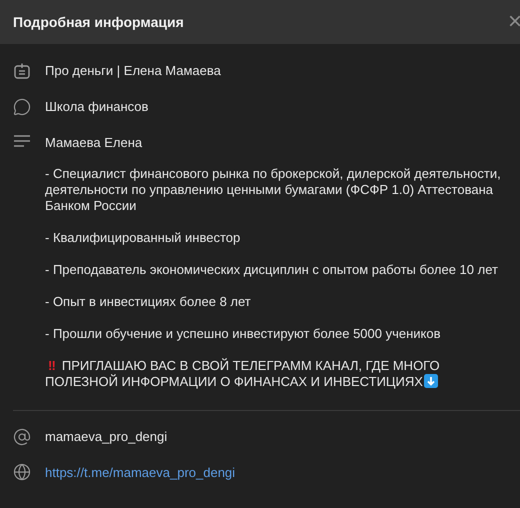 This screenshot has height=508, width=520. What do you see at coordinates (243, 334) in the screenshot?
I see `description-paragraph: - Прошли обучение и успешно инвестируют более 5000 учеников` at bounding box center [243, 334].